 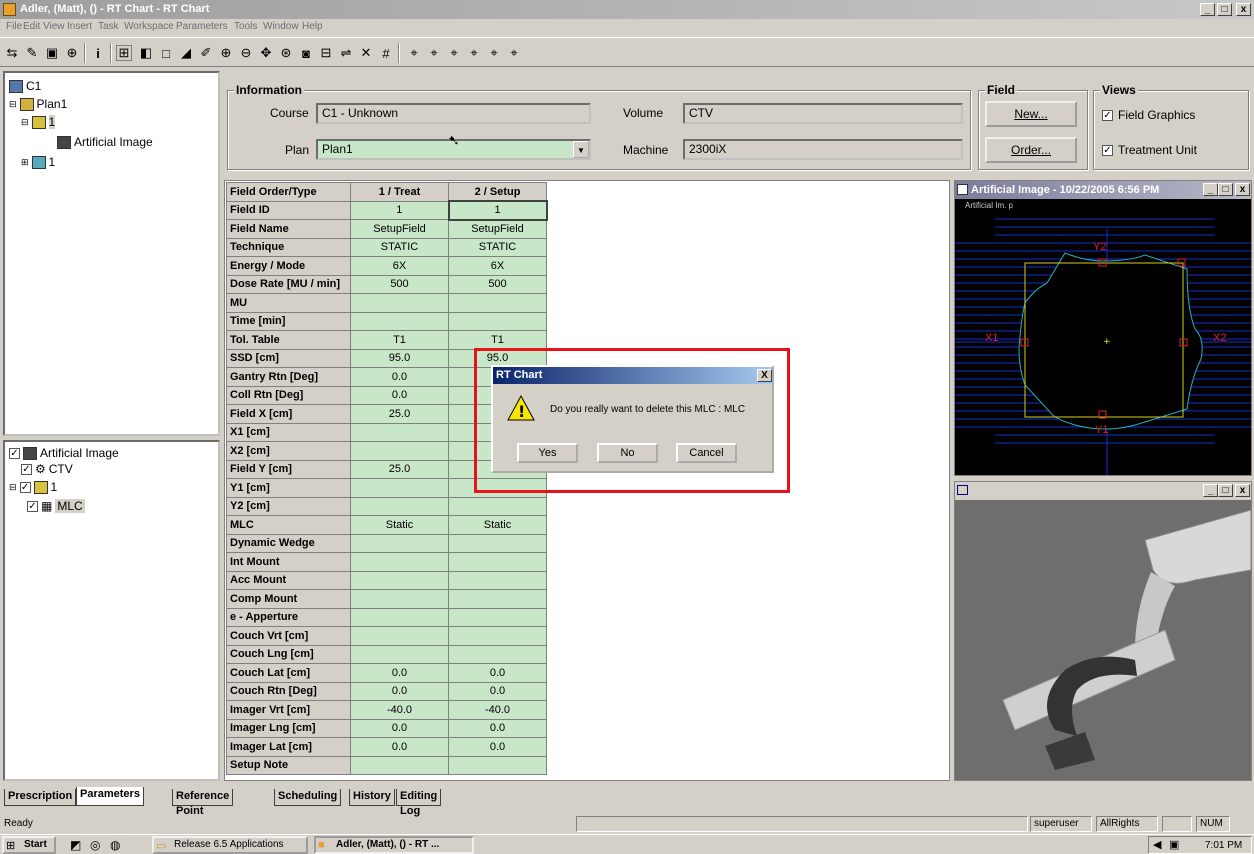 What do you see at coordinates (399, 192) in the screenshot?
I see `header-field-1: 1 / Treat` at bounding box center [399, 192].